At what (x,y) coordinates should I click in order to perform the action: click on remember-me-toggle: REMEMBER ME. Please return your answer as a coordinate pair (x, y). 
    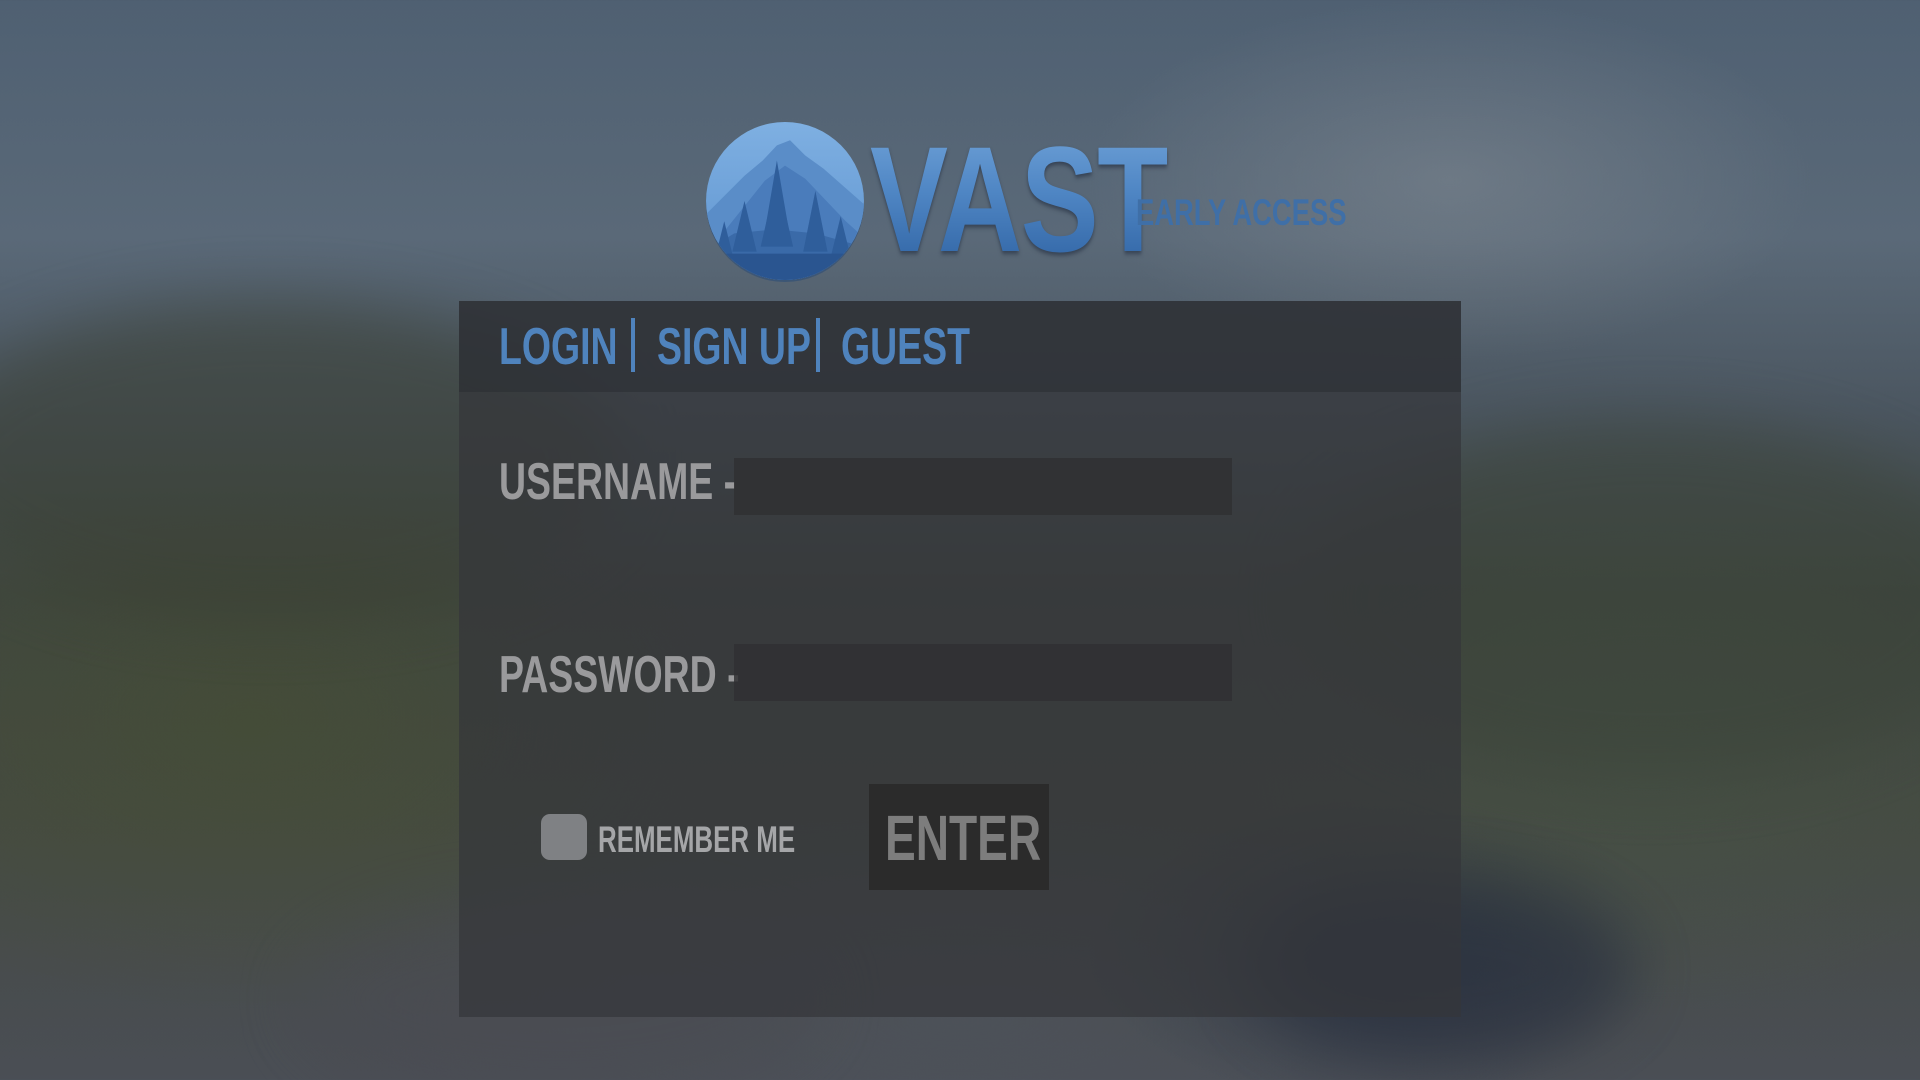
    Looking at the image, I should click on (671, 838).